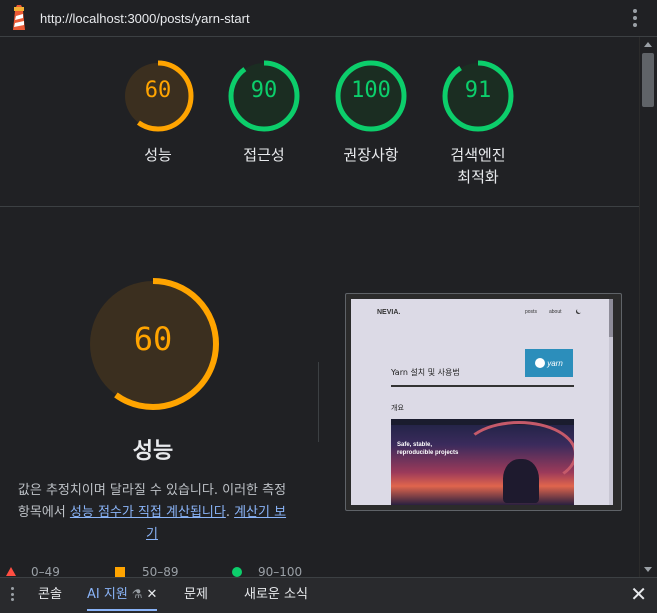  I want to click on main-performance-value: 60, so click(153, 339).